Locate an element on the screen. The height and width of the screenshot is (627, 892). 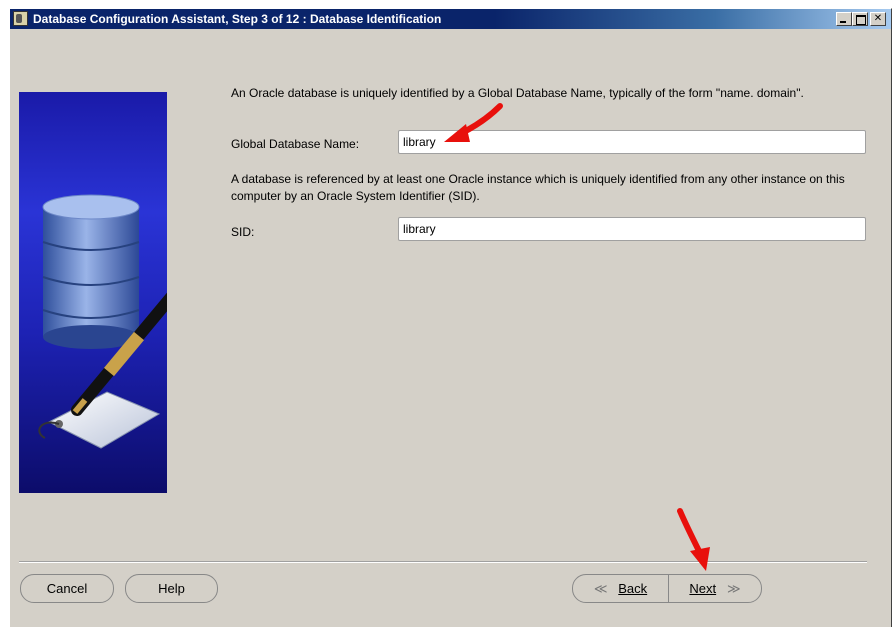
close-icon: ✕ is located at coordinates (878, 19).